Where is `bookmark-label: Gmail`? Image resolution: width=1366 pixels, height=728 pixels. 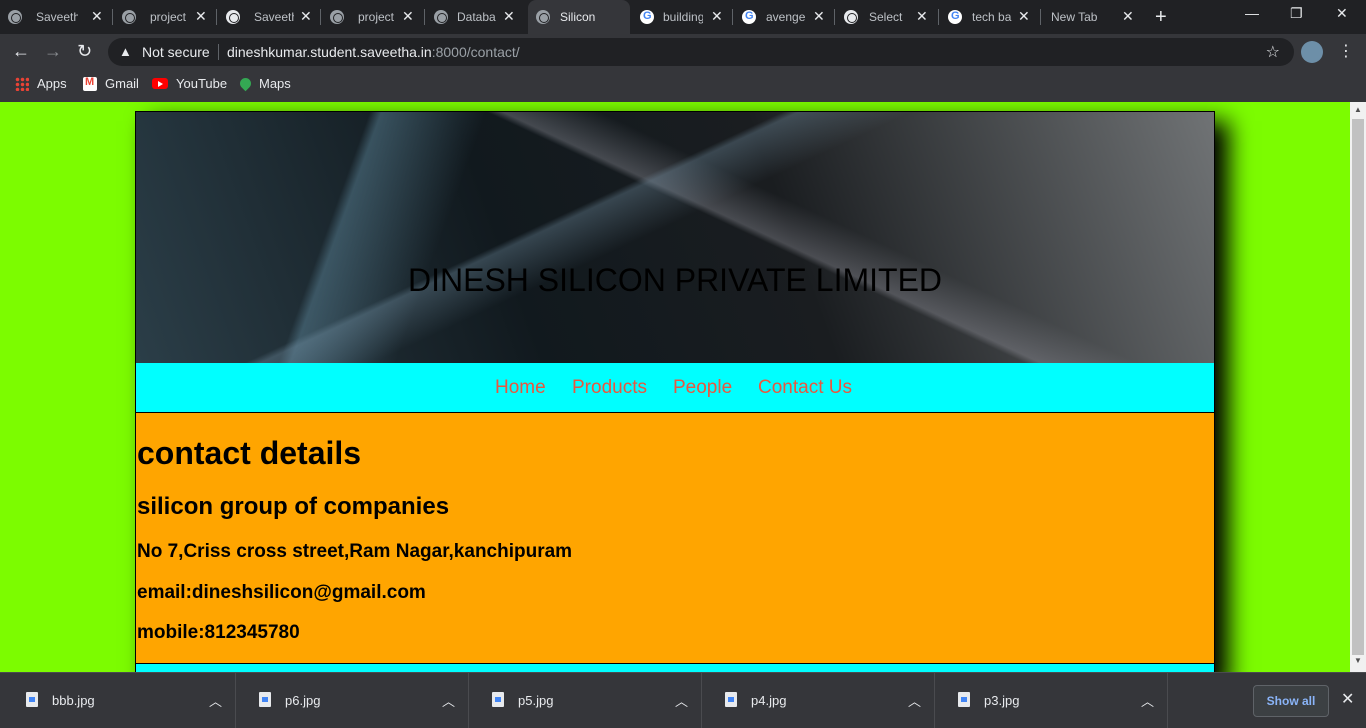
bookmark-label: Gmail is located at coordinates (122, 83).